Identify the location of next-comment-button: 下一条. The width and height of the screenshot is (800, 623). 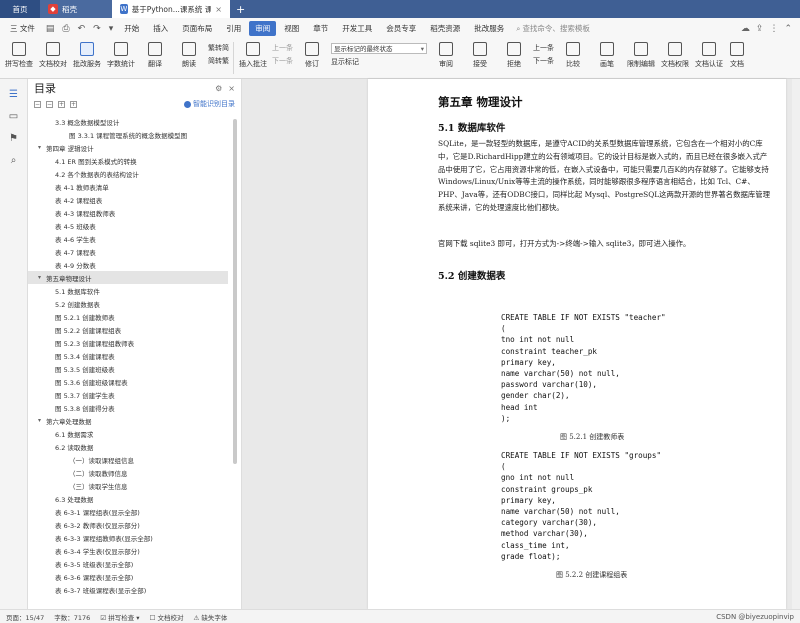
(282, 61).